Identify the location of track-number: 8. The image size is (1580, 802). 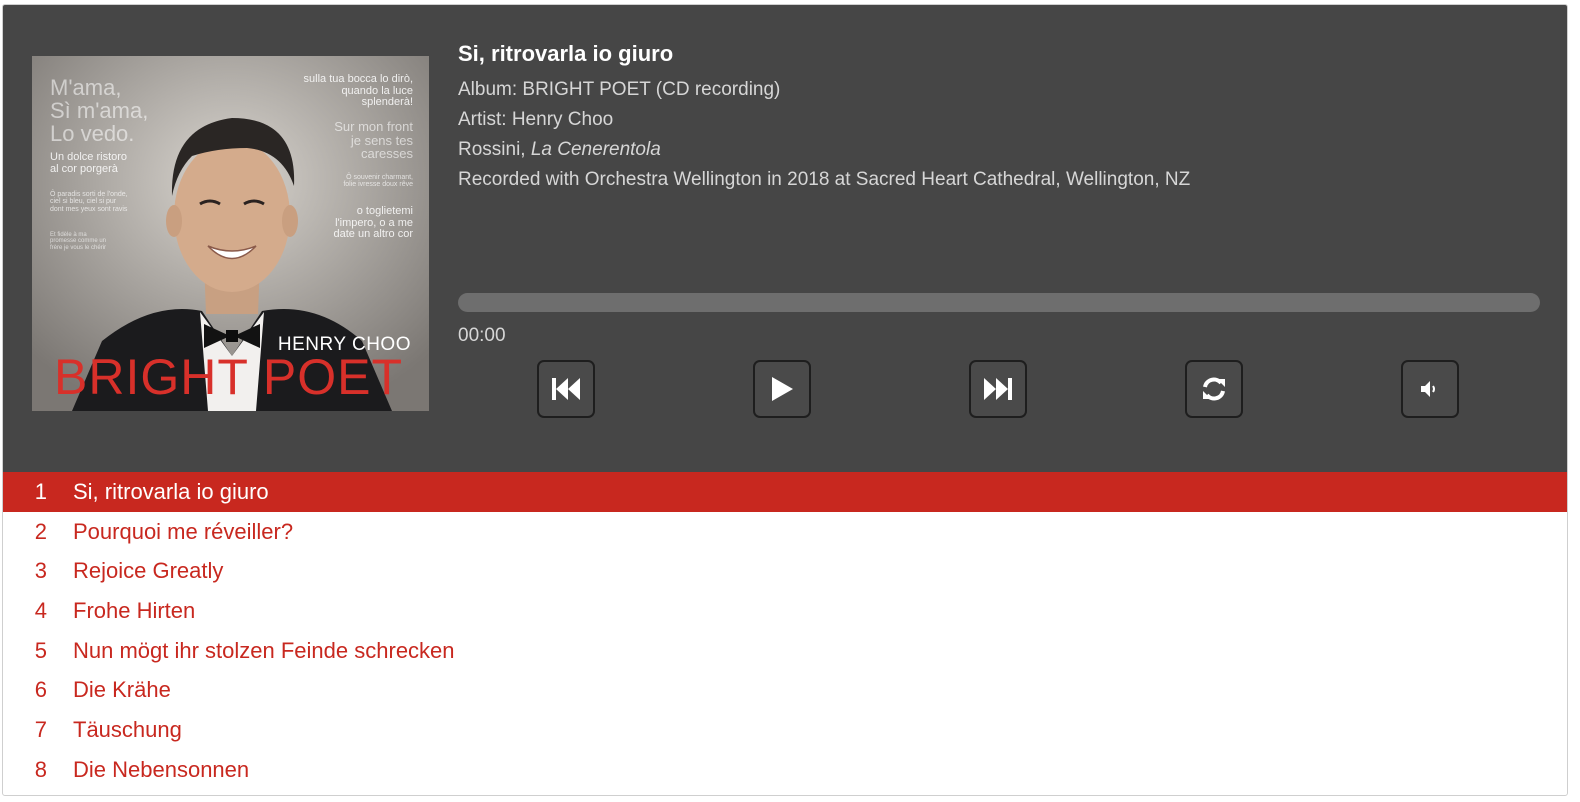
(40, 769).